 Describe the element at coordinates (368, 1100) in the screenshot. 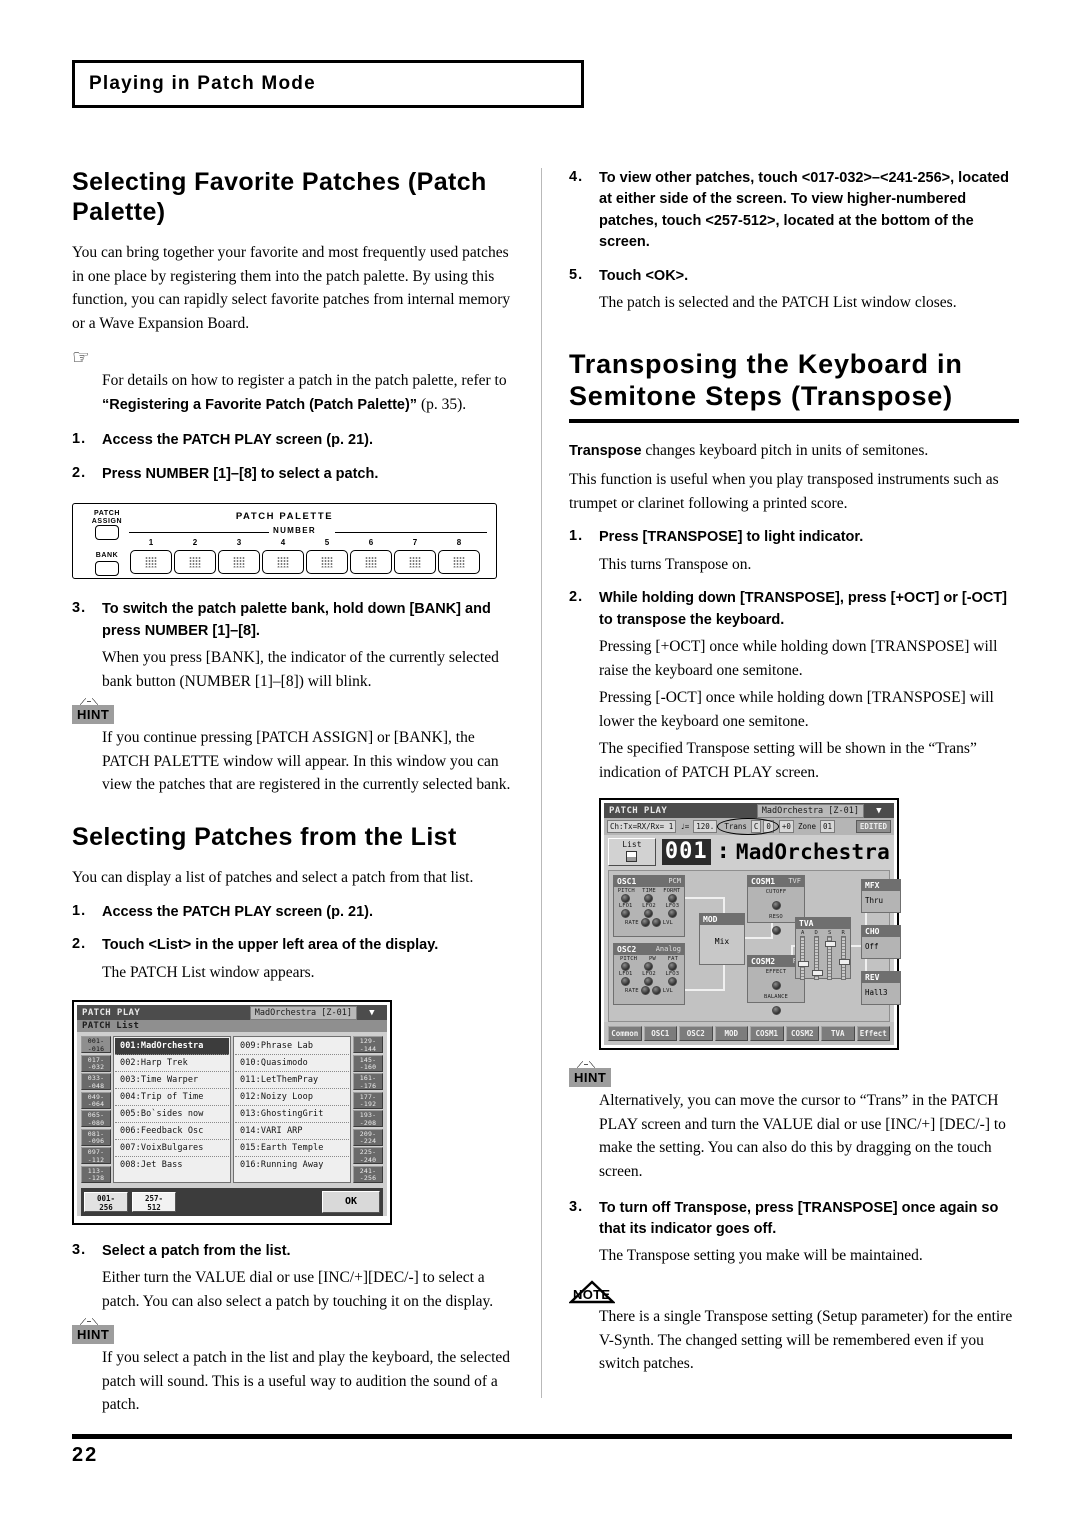

I see `range-button: 177- -192` at that location.